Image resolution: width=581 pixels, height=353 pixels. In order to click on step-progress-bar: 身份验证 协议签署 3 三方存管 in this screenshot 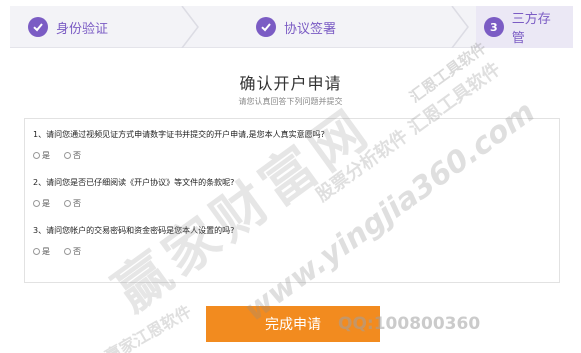, I will do `click(291, 27)`.